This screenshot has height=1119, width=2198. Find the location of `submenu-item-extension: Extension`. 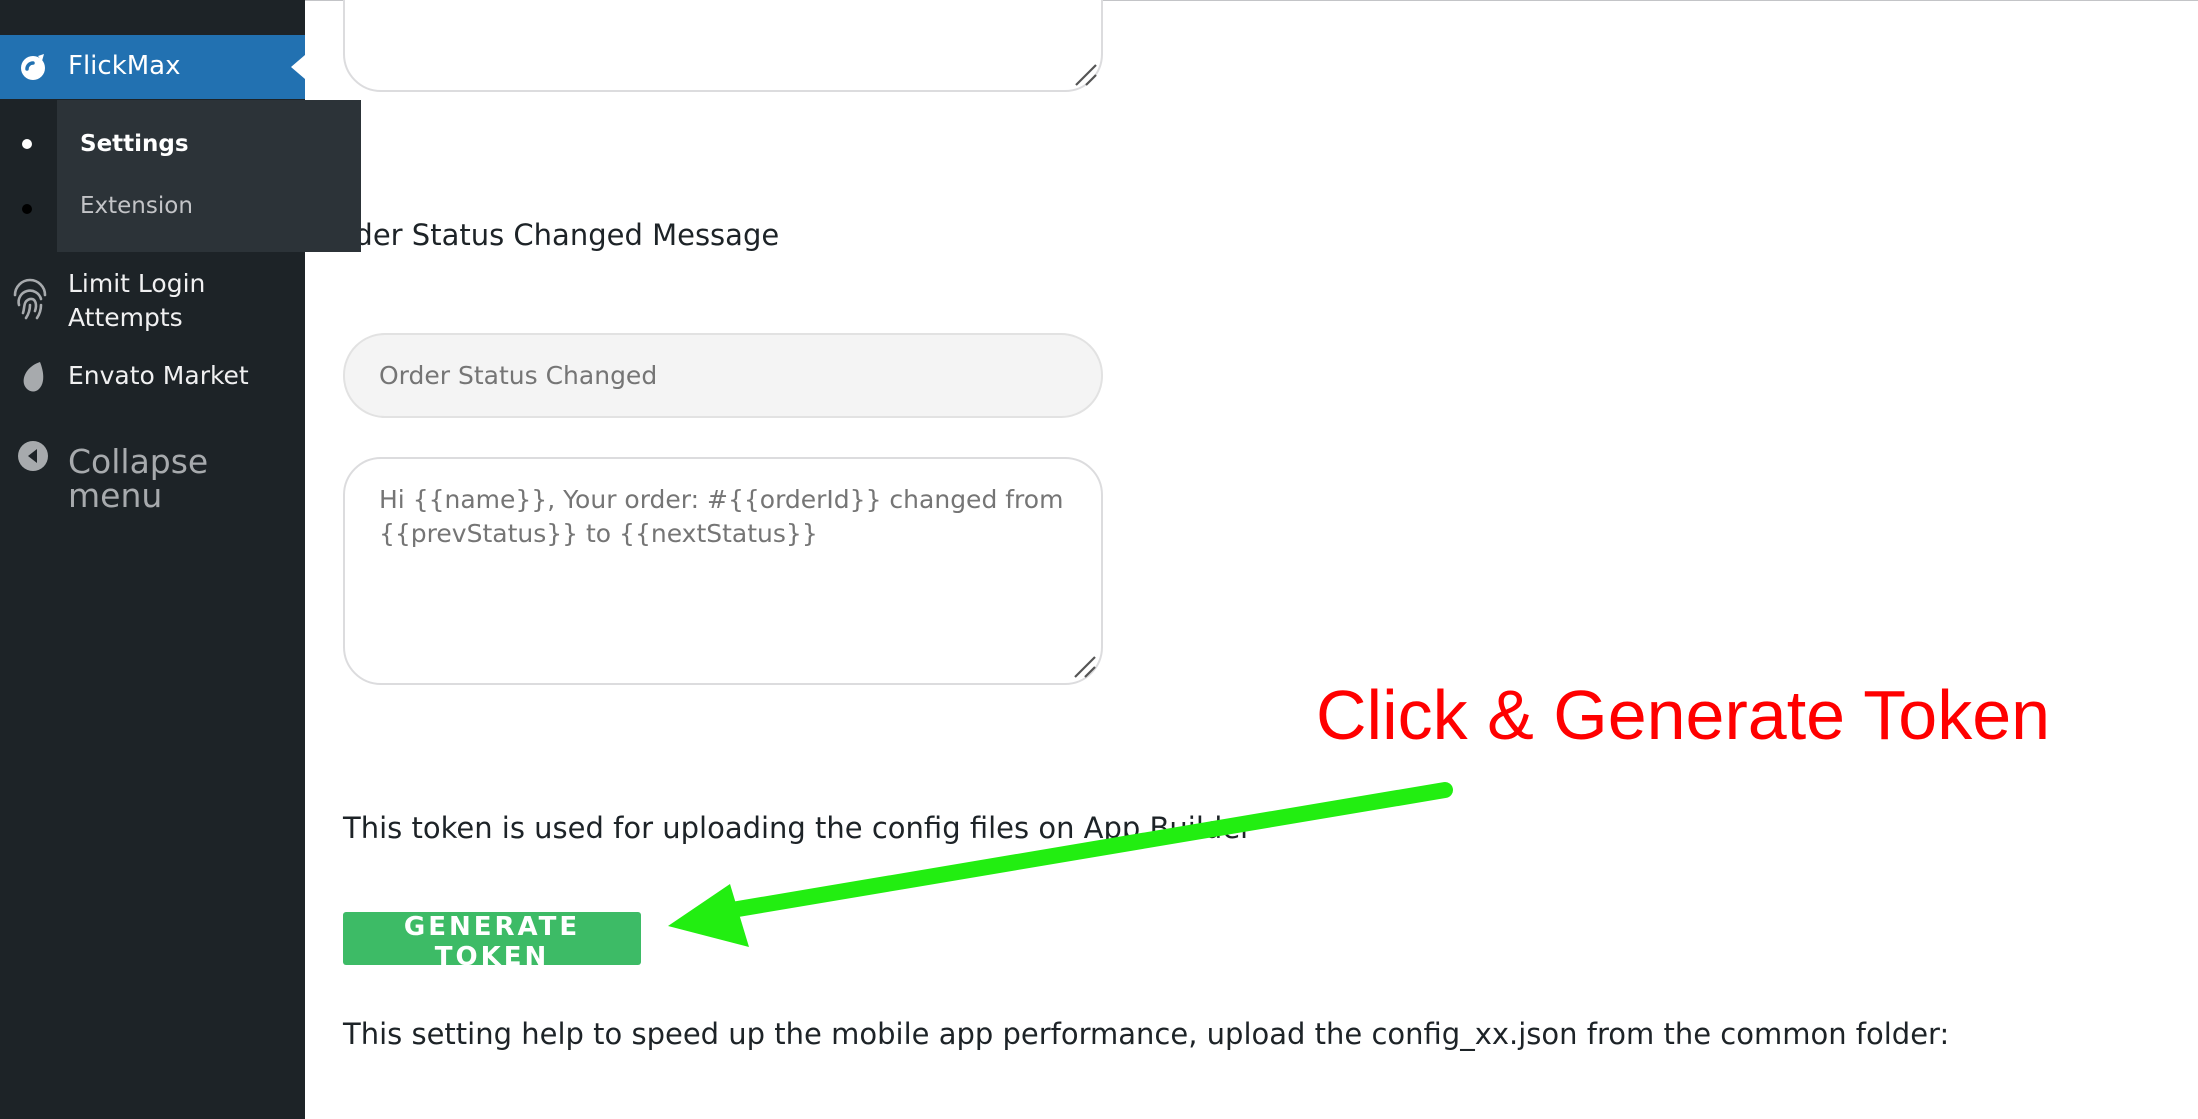

submenu-item-extension: Extension is located at coordinates (136, 206).